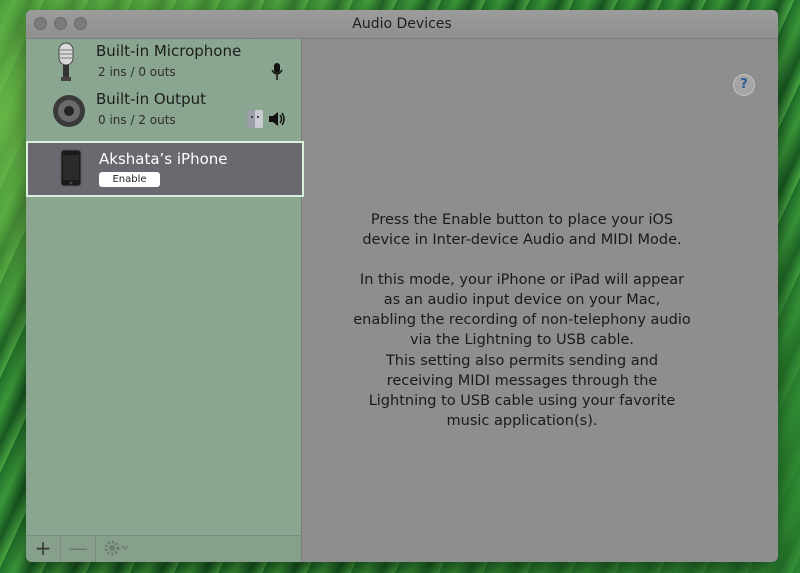  I want to click on input-microphone-icon, so click(277, 71).